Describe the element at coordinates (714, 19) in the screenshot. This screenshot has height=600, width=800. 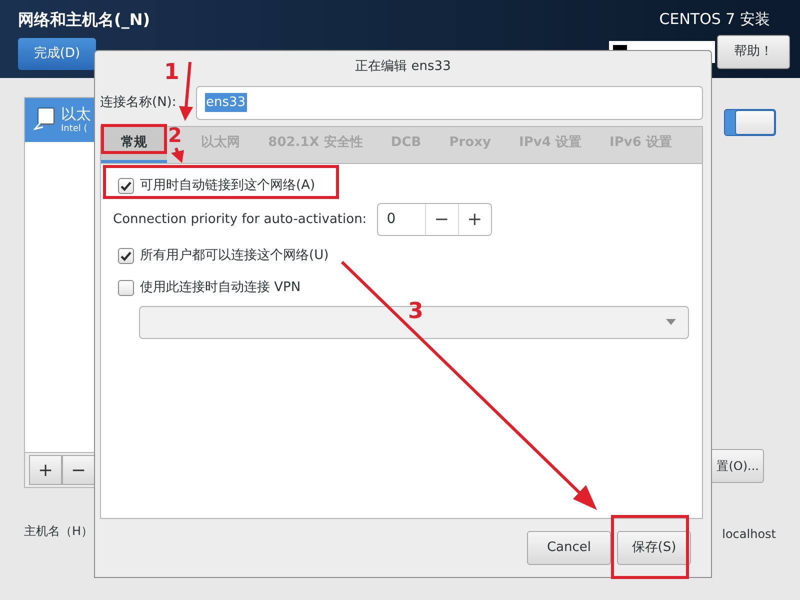
I see `product-title: CENTOS 7 安装` at that location.